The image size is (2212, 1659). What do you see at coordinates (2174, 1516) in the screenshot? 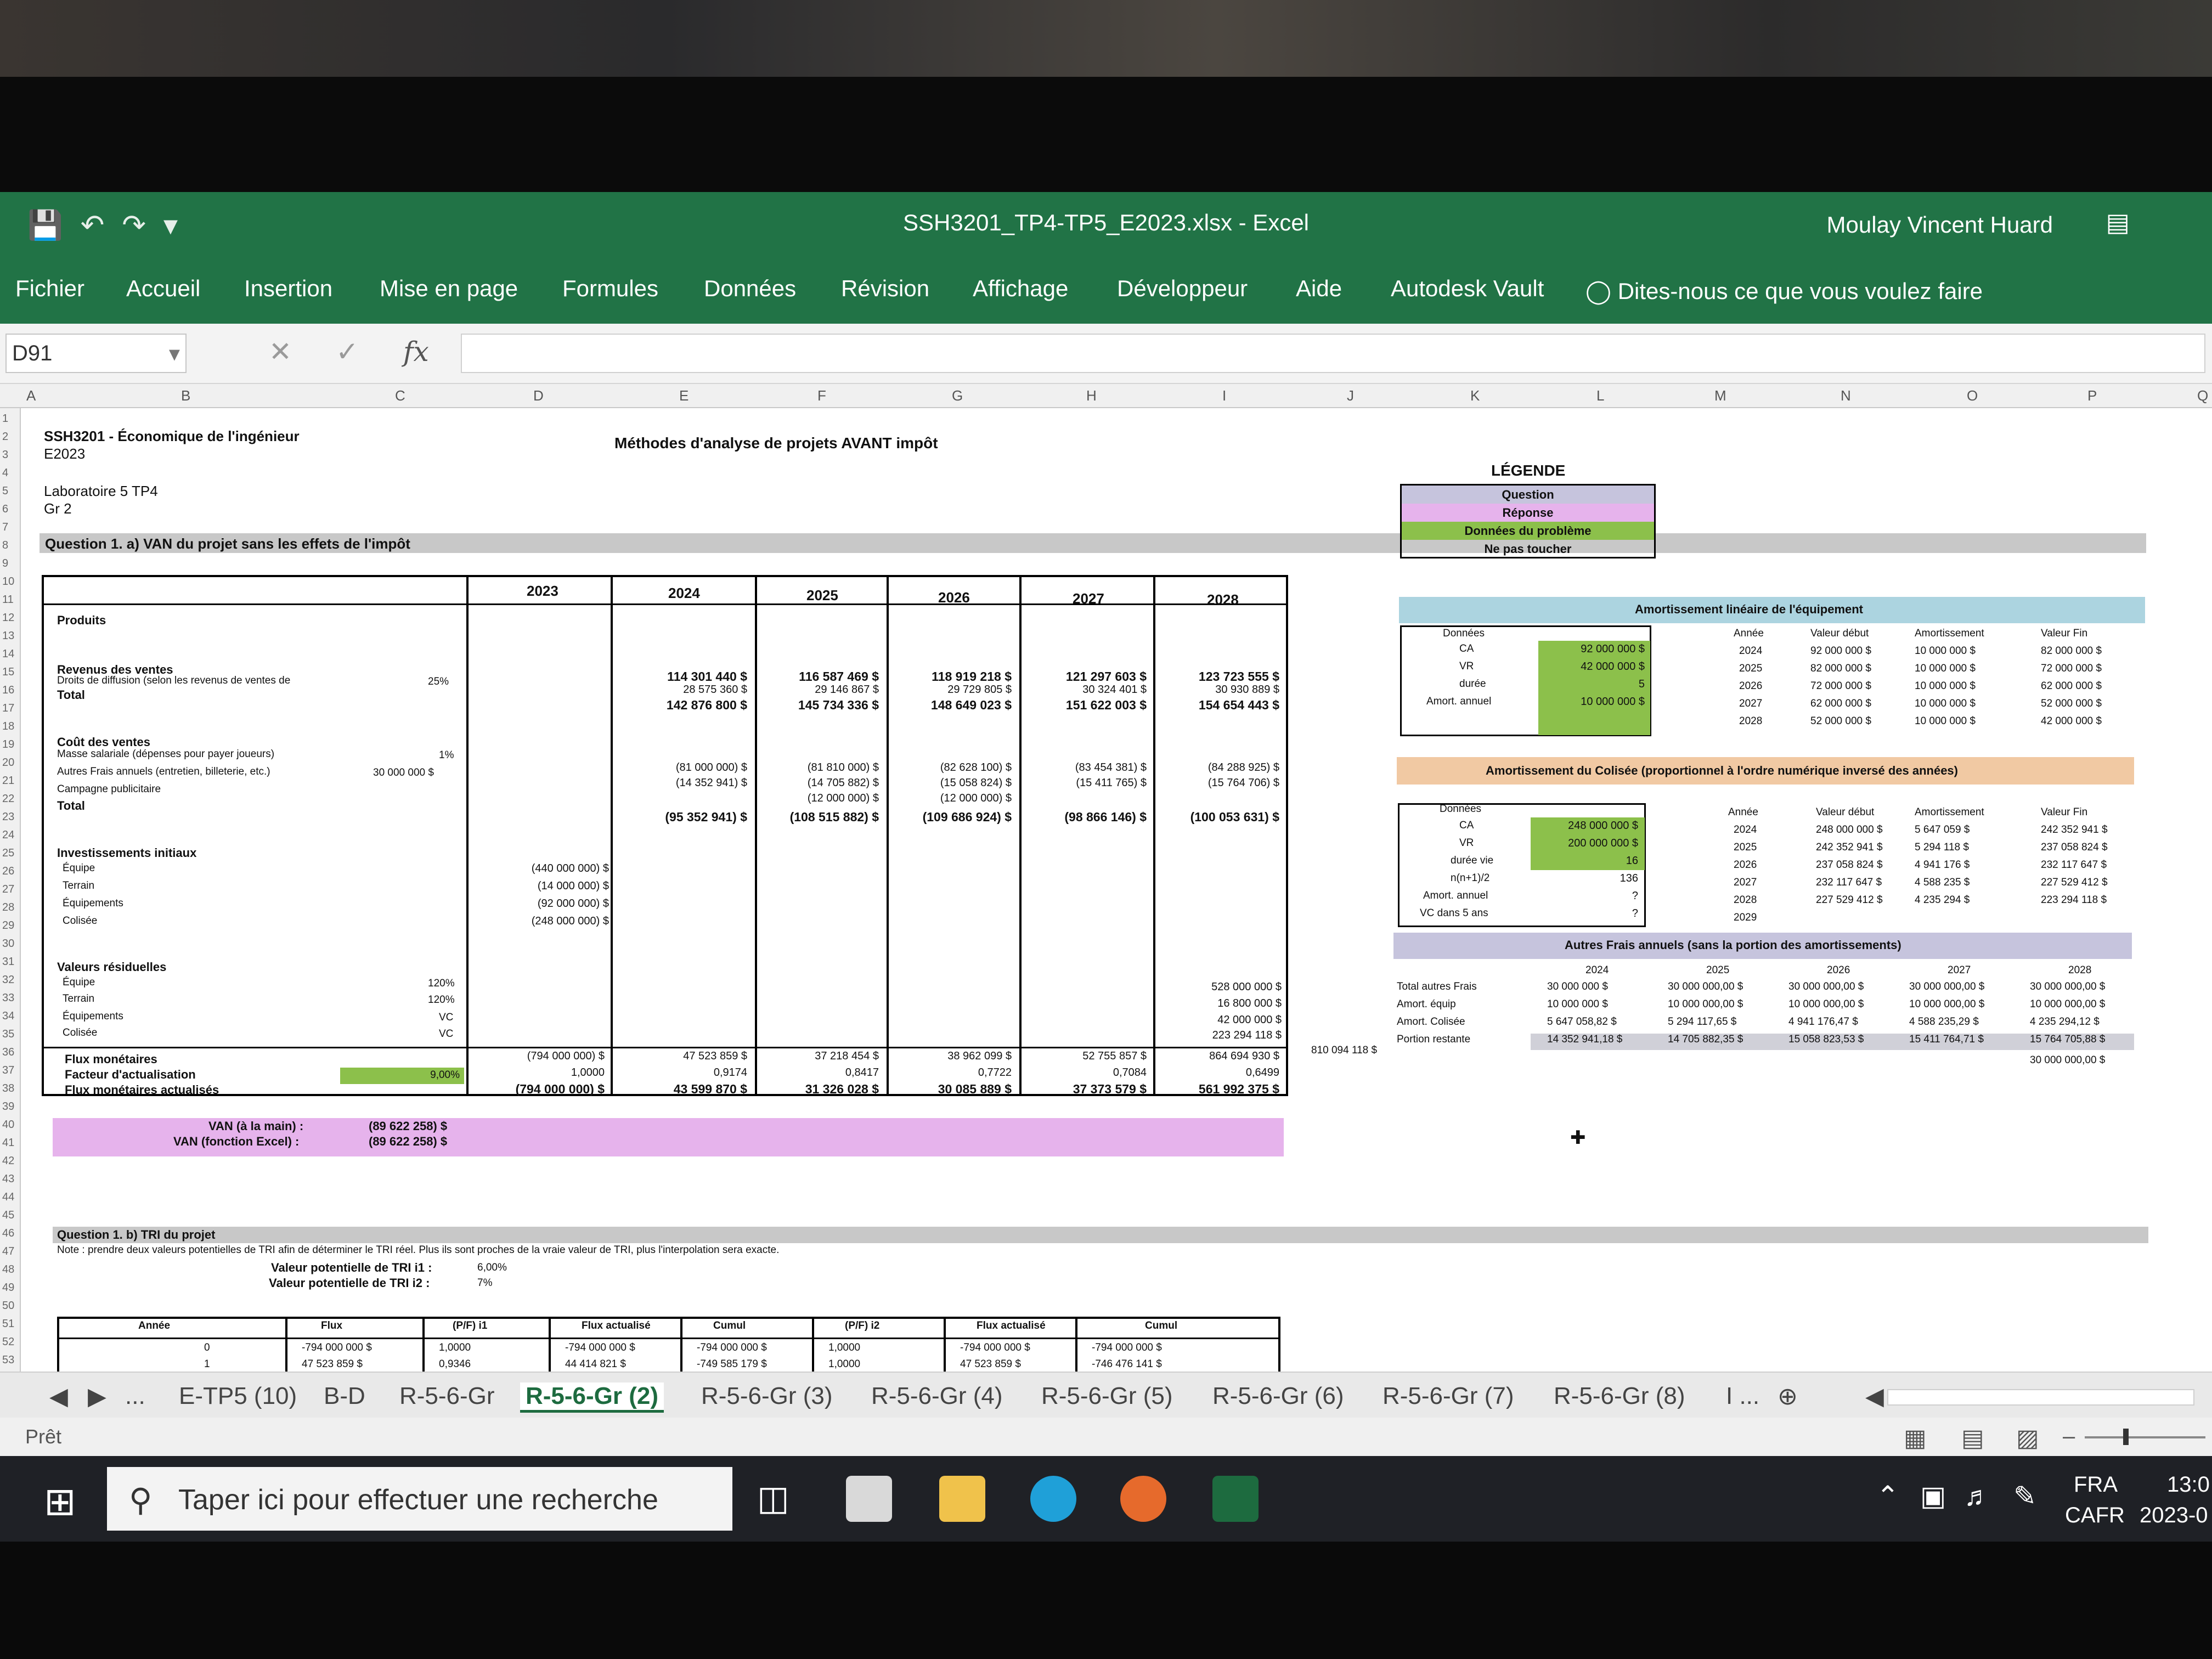
I see `clock-date: 2023-0` at bounding box center [2174, 1516].